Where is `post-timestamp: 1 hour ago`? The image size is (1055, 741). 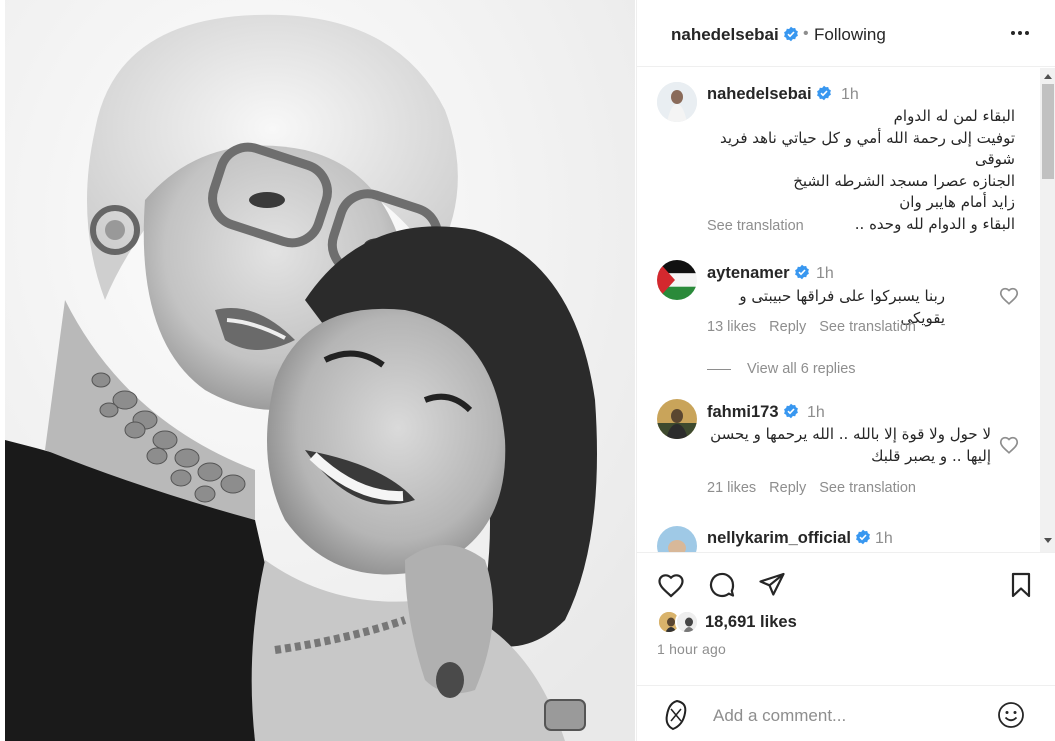
post-timestamp: 1 hour ago is located at coordinates (691, 649).